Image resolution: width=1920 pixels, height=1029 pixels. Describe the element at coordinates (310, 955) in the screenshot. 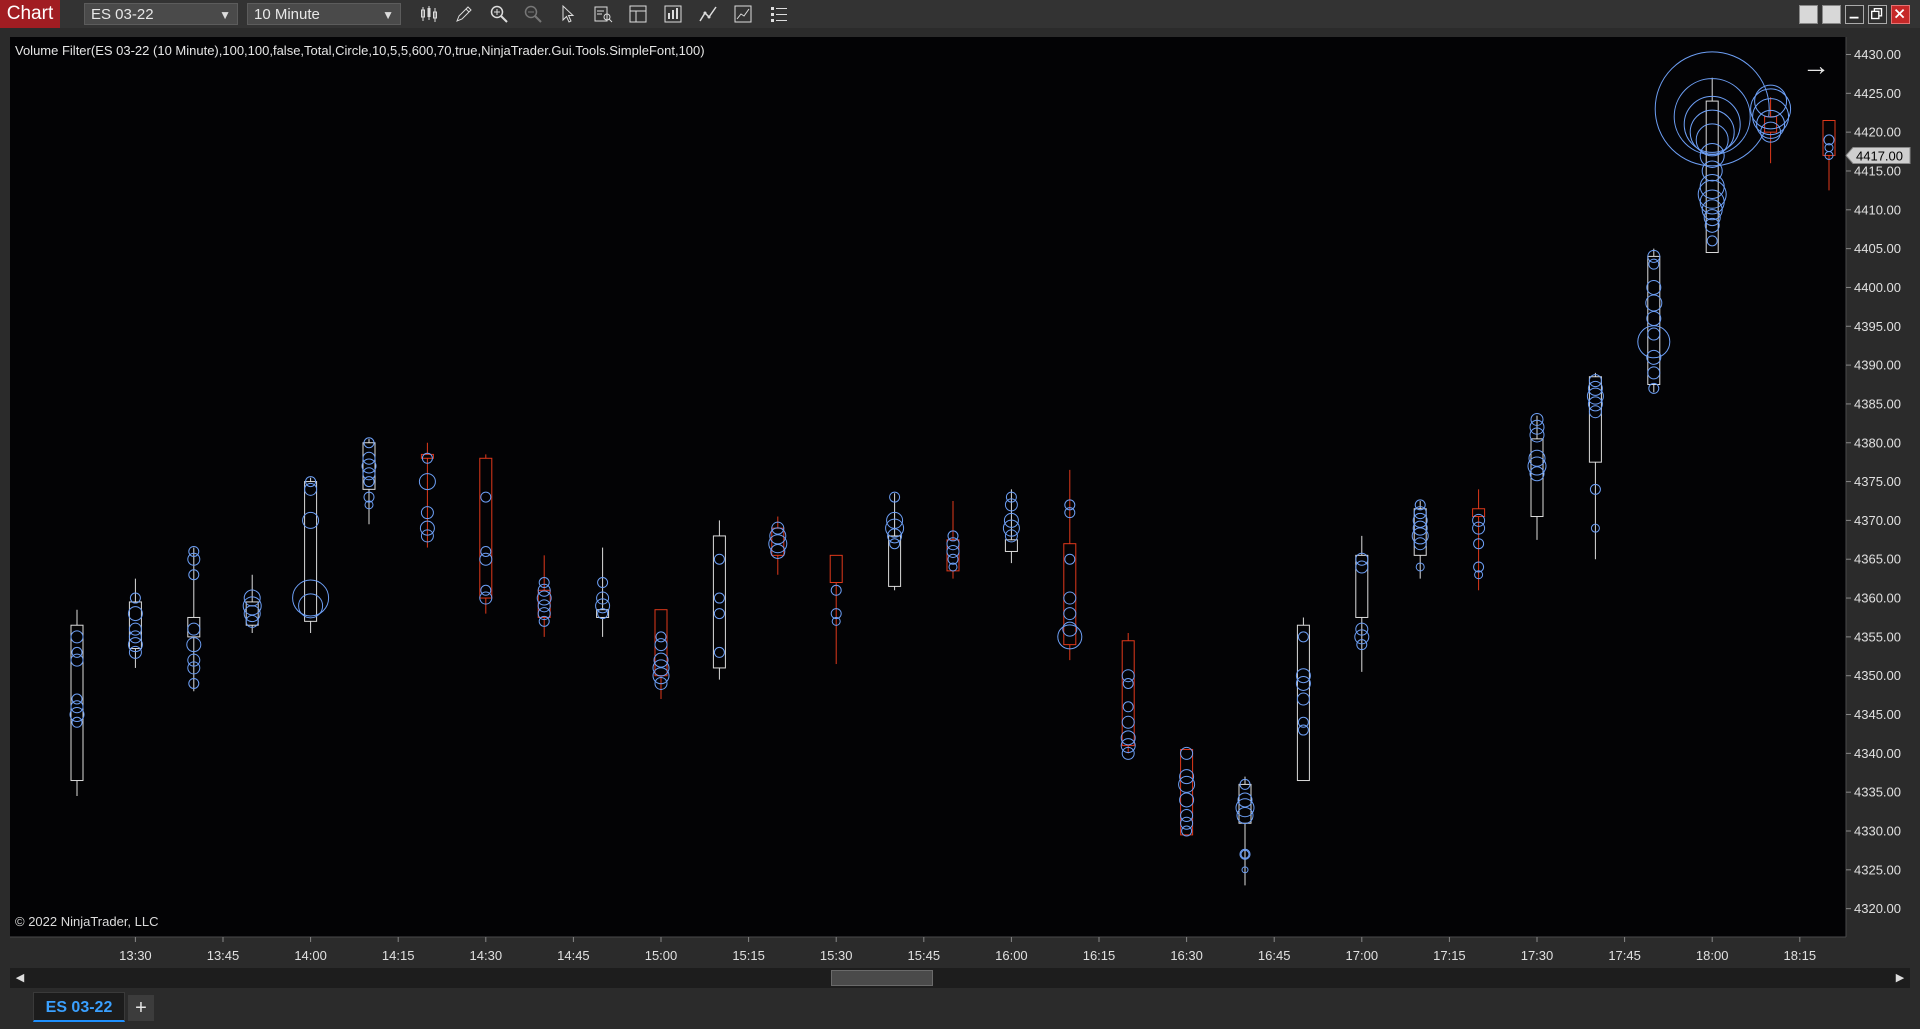

I see `x-tick-label: 14:00` at that location.